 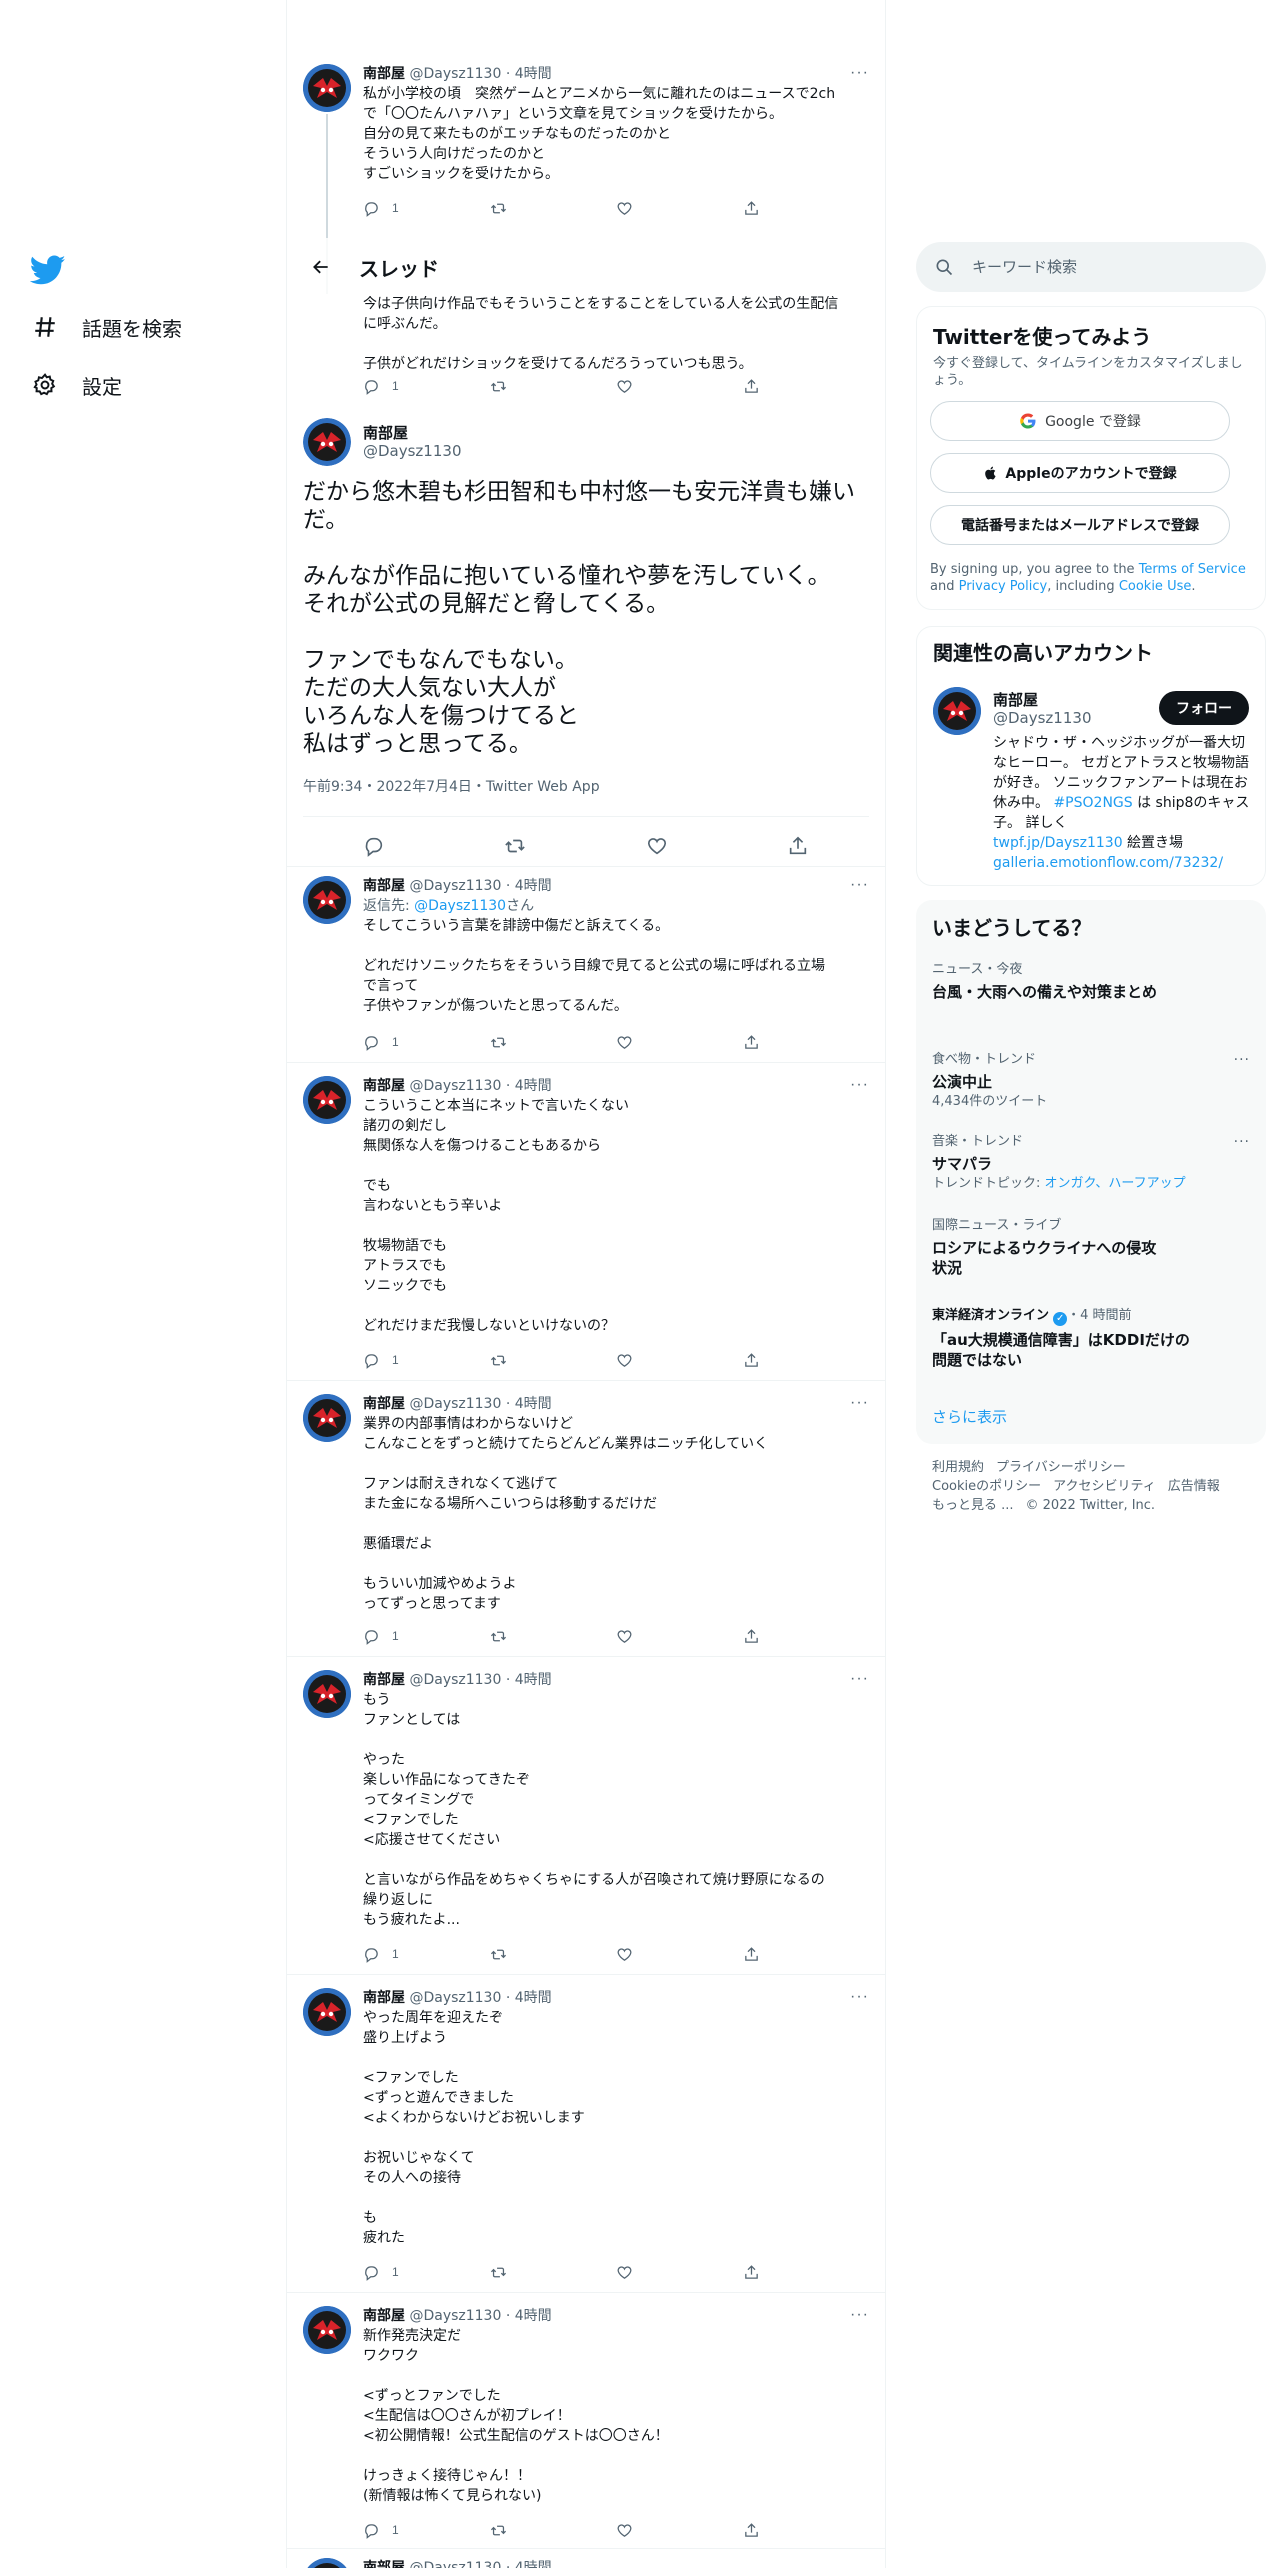 What do you see at coordinates (586, 2563) in the screenshot?
I see `reply-tweet: 南部屋 @Daysz1130 · 4時間` at bounding box center [586, 2563].